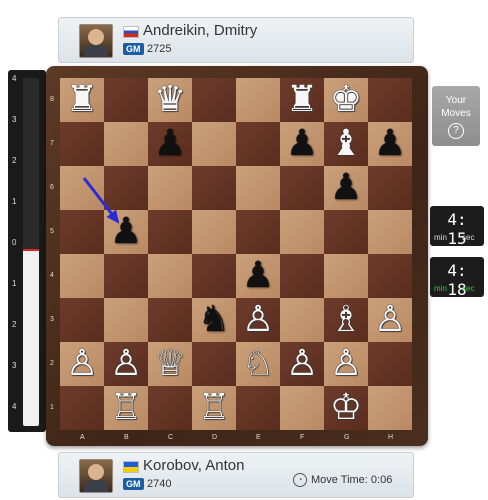 This screenshot has width=488, height=500. Describe the element at coordinates (214, 276) in the screenshot. I see `square-d4` at that location.